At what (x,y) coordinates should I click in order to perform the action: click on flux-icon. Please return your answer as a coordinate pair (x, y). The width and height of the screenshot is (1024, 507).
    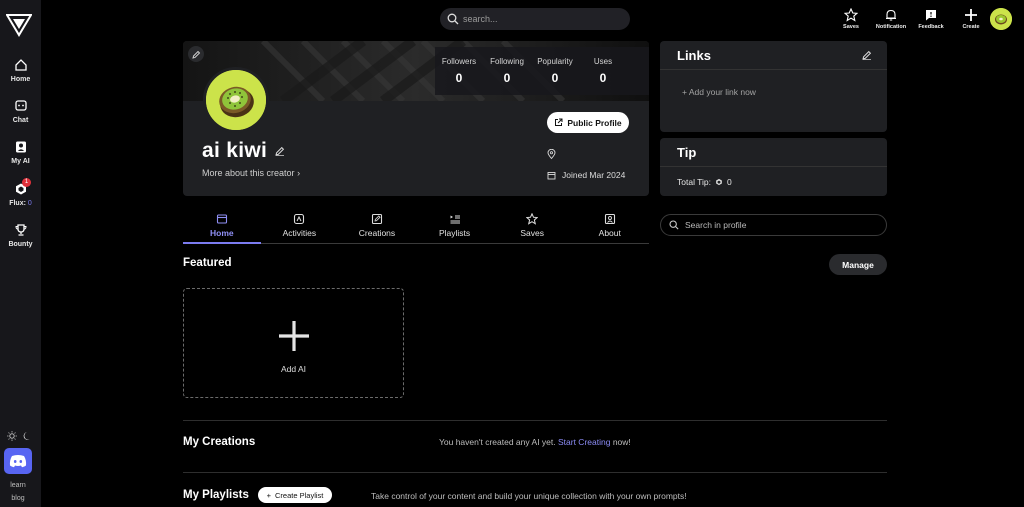
    Looking at the image, I should click on (719, 182).